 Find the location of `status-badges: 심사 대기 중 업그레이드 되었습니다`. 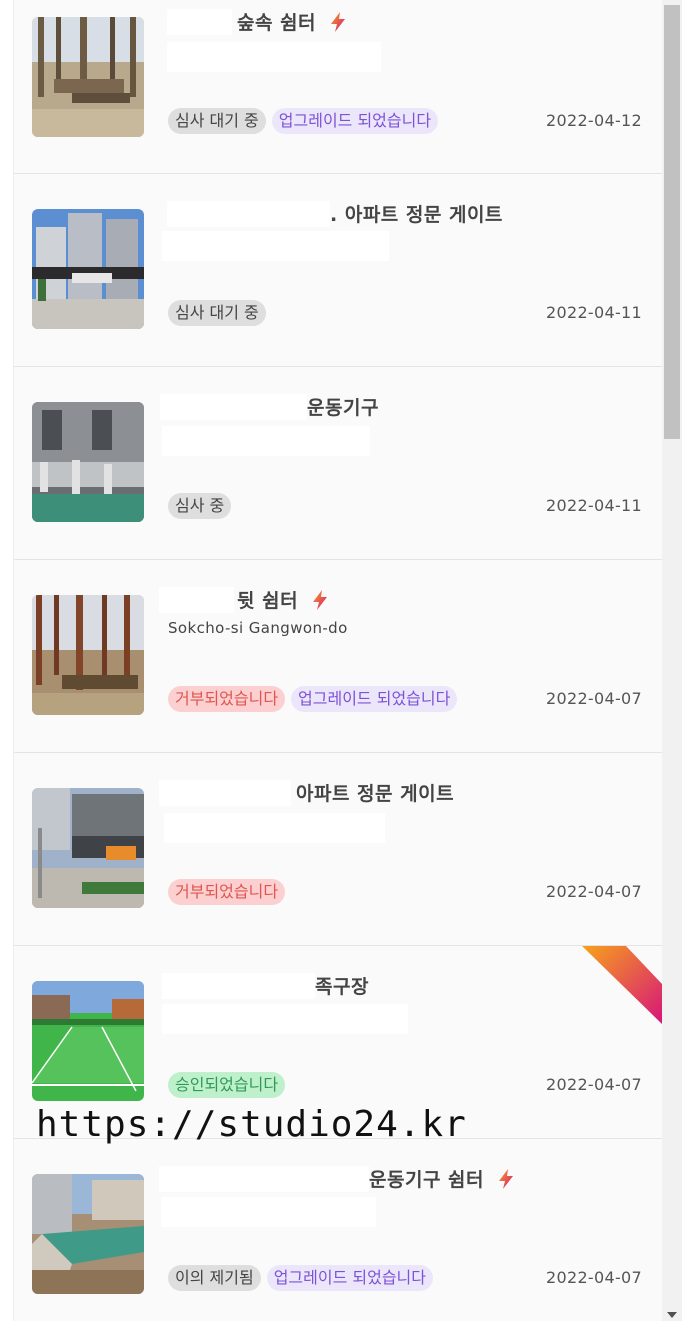

status-badges: 심사 대기 중 업그레이드 되었습니다 is located at coordinates (303, 121).